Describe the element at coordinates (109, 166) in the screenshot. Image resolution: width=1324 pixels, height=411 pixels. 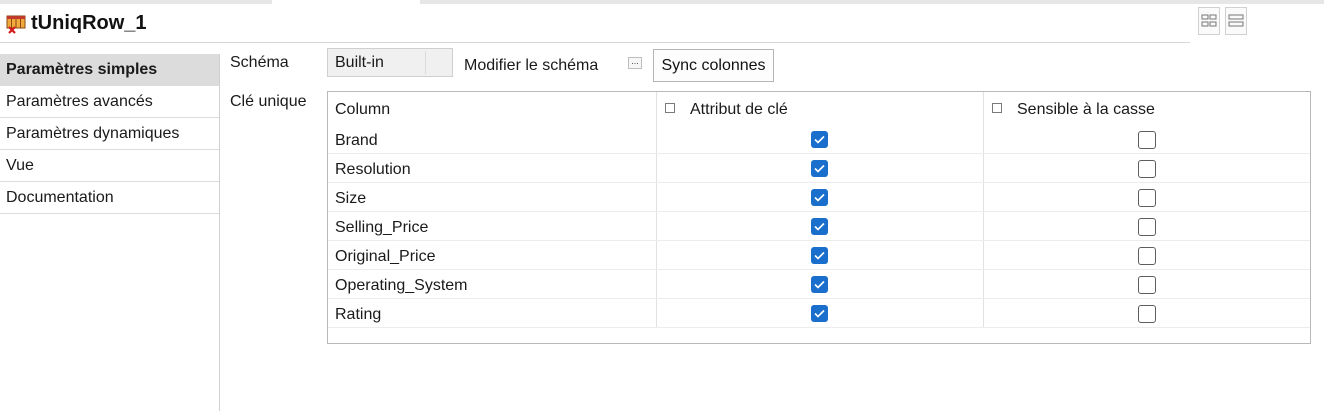
I see `sidebar-item-view: Vue` at that location.